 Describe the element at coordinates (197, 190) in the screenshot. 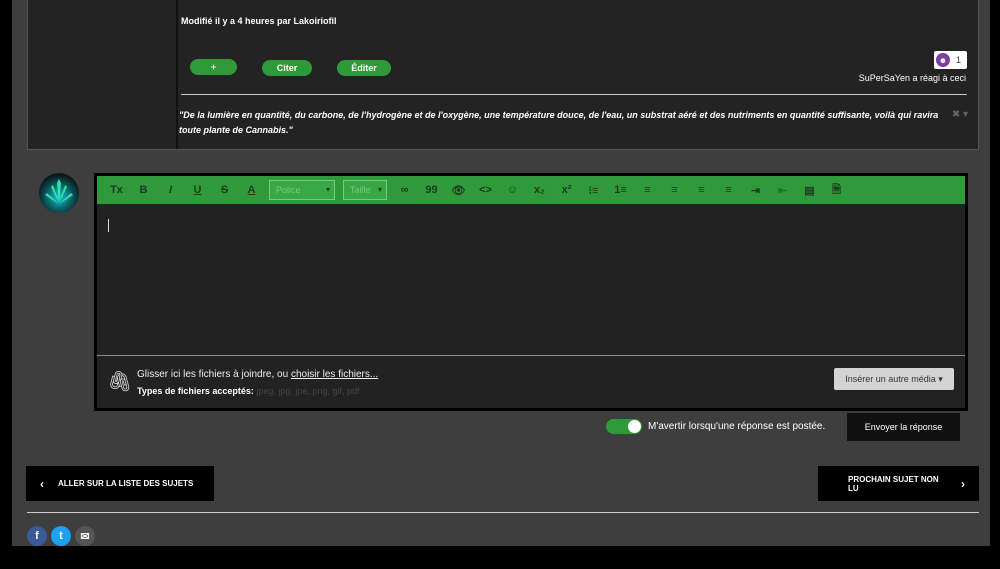

I see `underline-icon: U` at that location.